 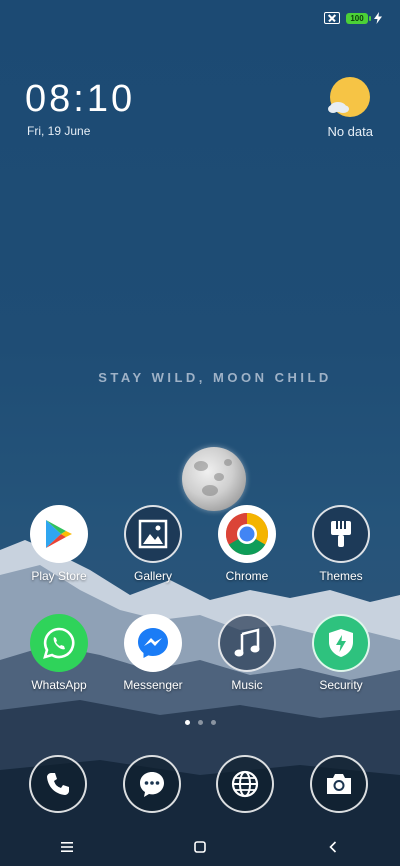 What do you see at coordinates (152, 576) in the screenshot?
I see `gallery-label: Gallery` at bounding box center [152, 576].